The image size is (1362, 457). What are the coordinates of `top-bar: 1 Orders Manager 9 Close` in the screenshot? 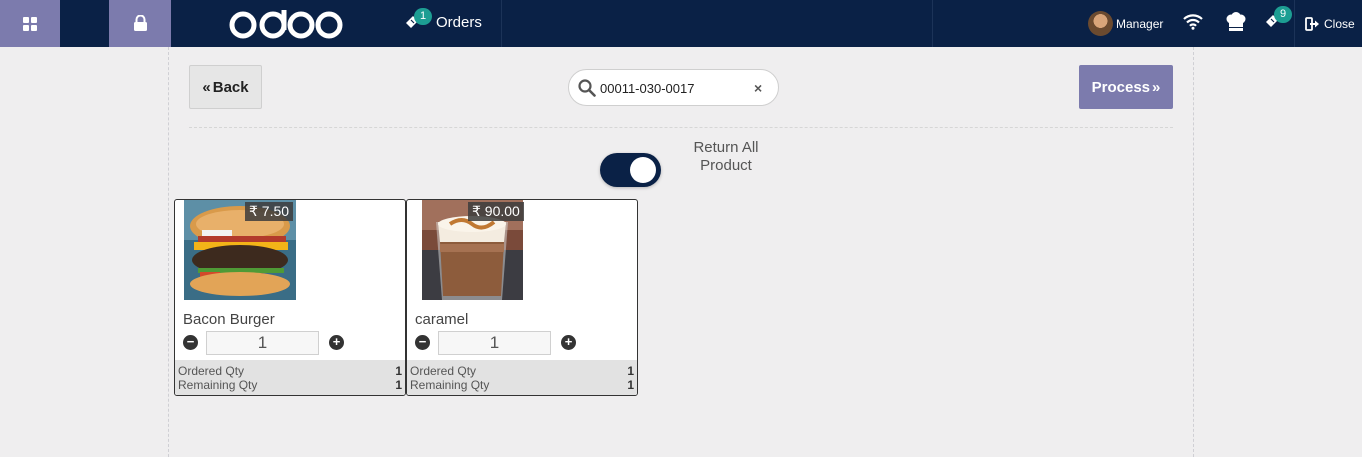 It's located at (681, 23).